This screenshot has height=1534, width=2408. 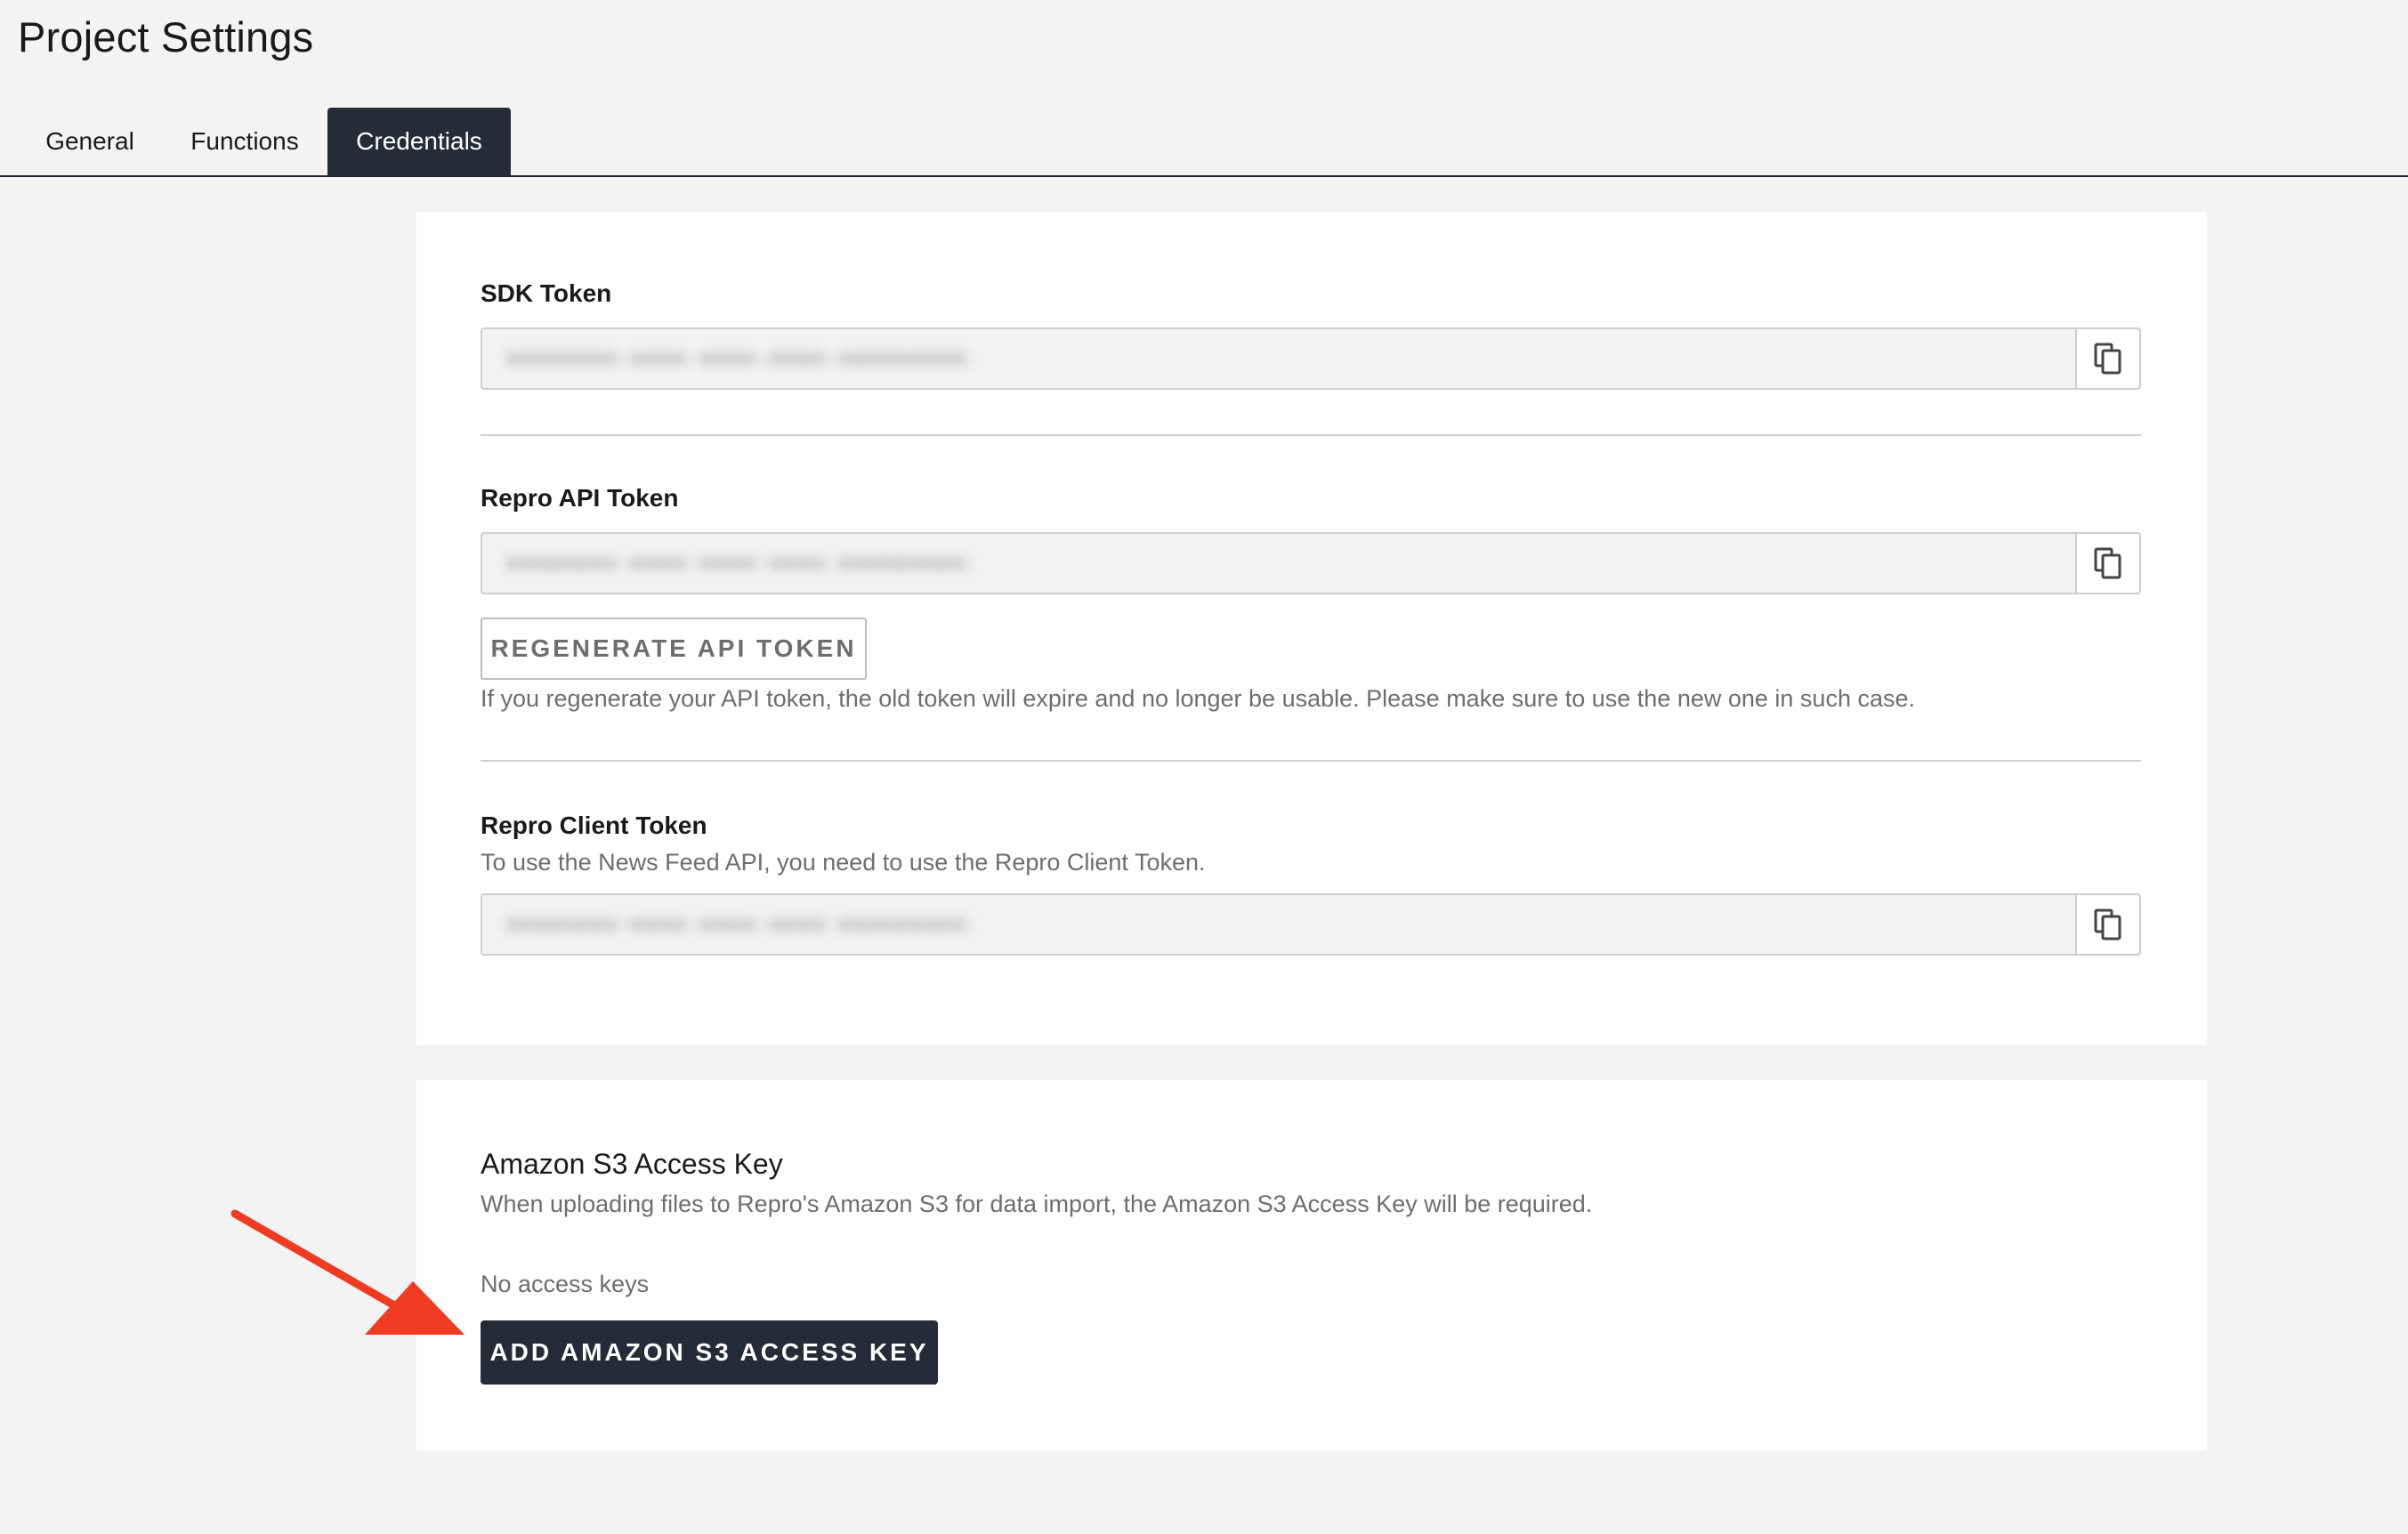 I want to click on page-title: Project Settings, so click(x=166, y=37).